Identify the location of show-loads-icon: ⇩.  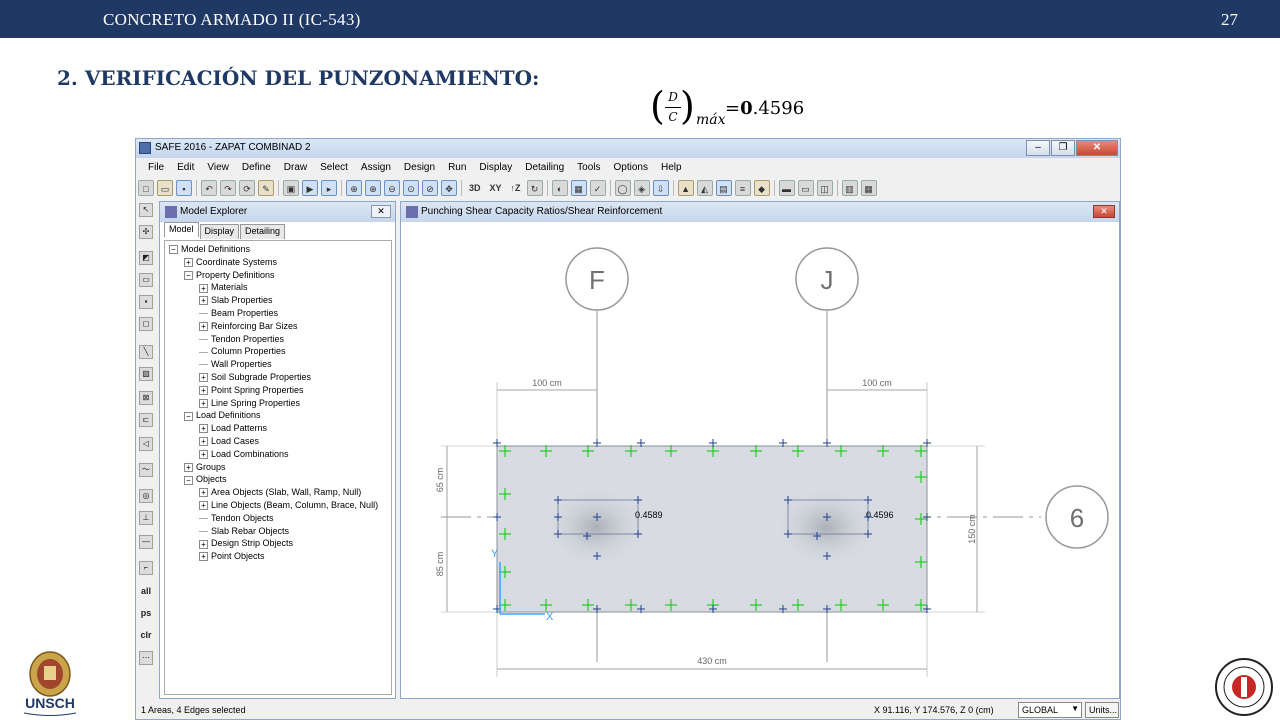
(660, 188).